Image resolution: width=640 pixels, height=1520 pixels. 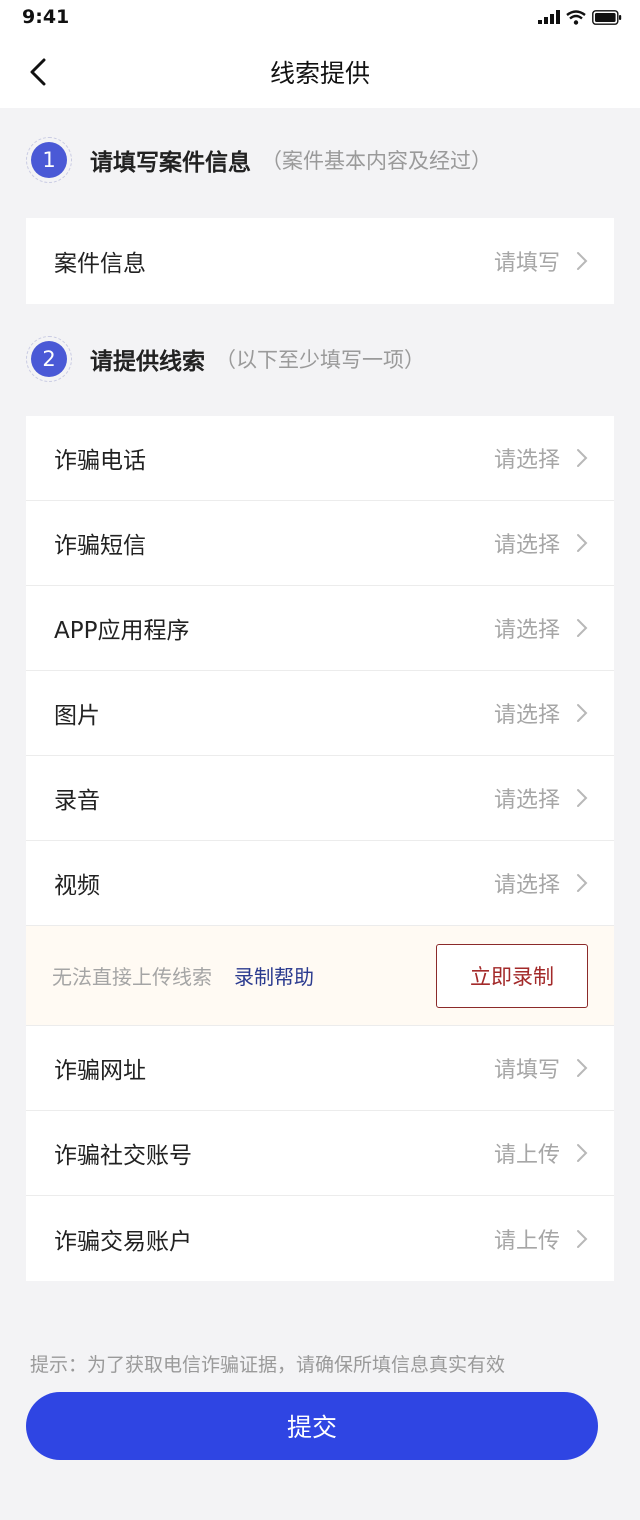 What do you see at coordinates (100, 461) in the screenshot?
I see `row-label: 诈骗电话` at bounding box center [100, 461].